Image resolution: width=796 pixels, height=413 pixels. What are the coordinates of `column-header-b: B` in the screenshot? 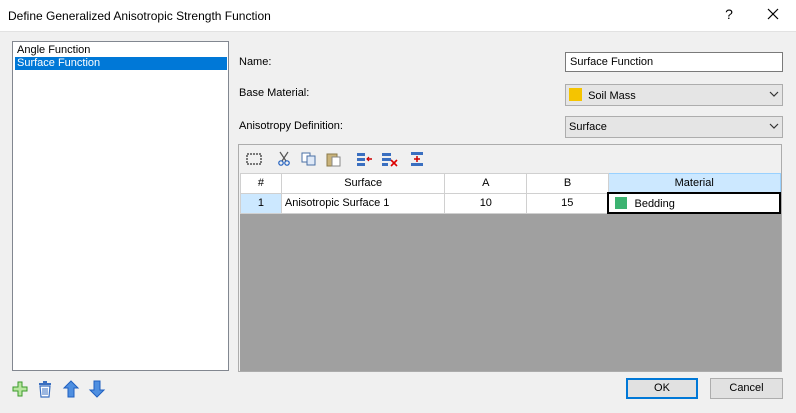 It's located at (567, 183).